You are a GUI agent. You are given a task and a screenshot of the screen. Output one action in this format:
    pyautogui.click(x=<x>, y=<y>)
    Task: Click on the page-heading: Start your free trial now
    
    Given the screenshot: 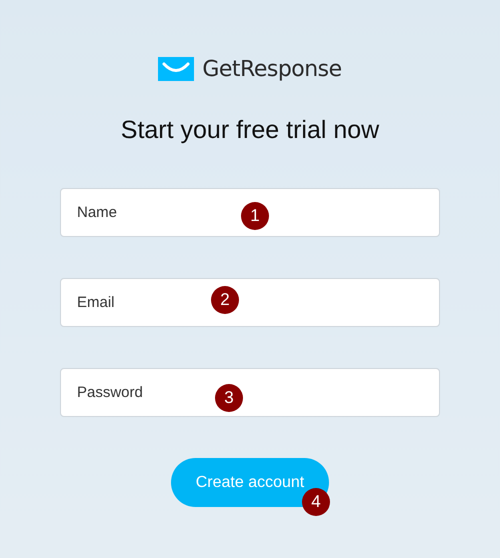 What is the action you would take?
    pyautogui.click(x=250, y=130)
    